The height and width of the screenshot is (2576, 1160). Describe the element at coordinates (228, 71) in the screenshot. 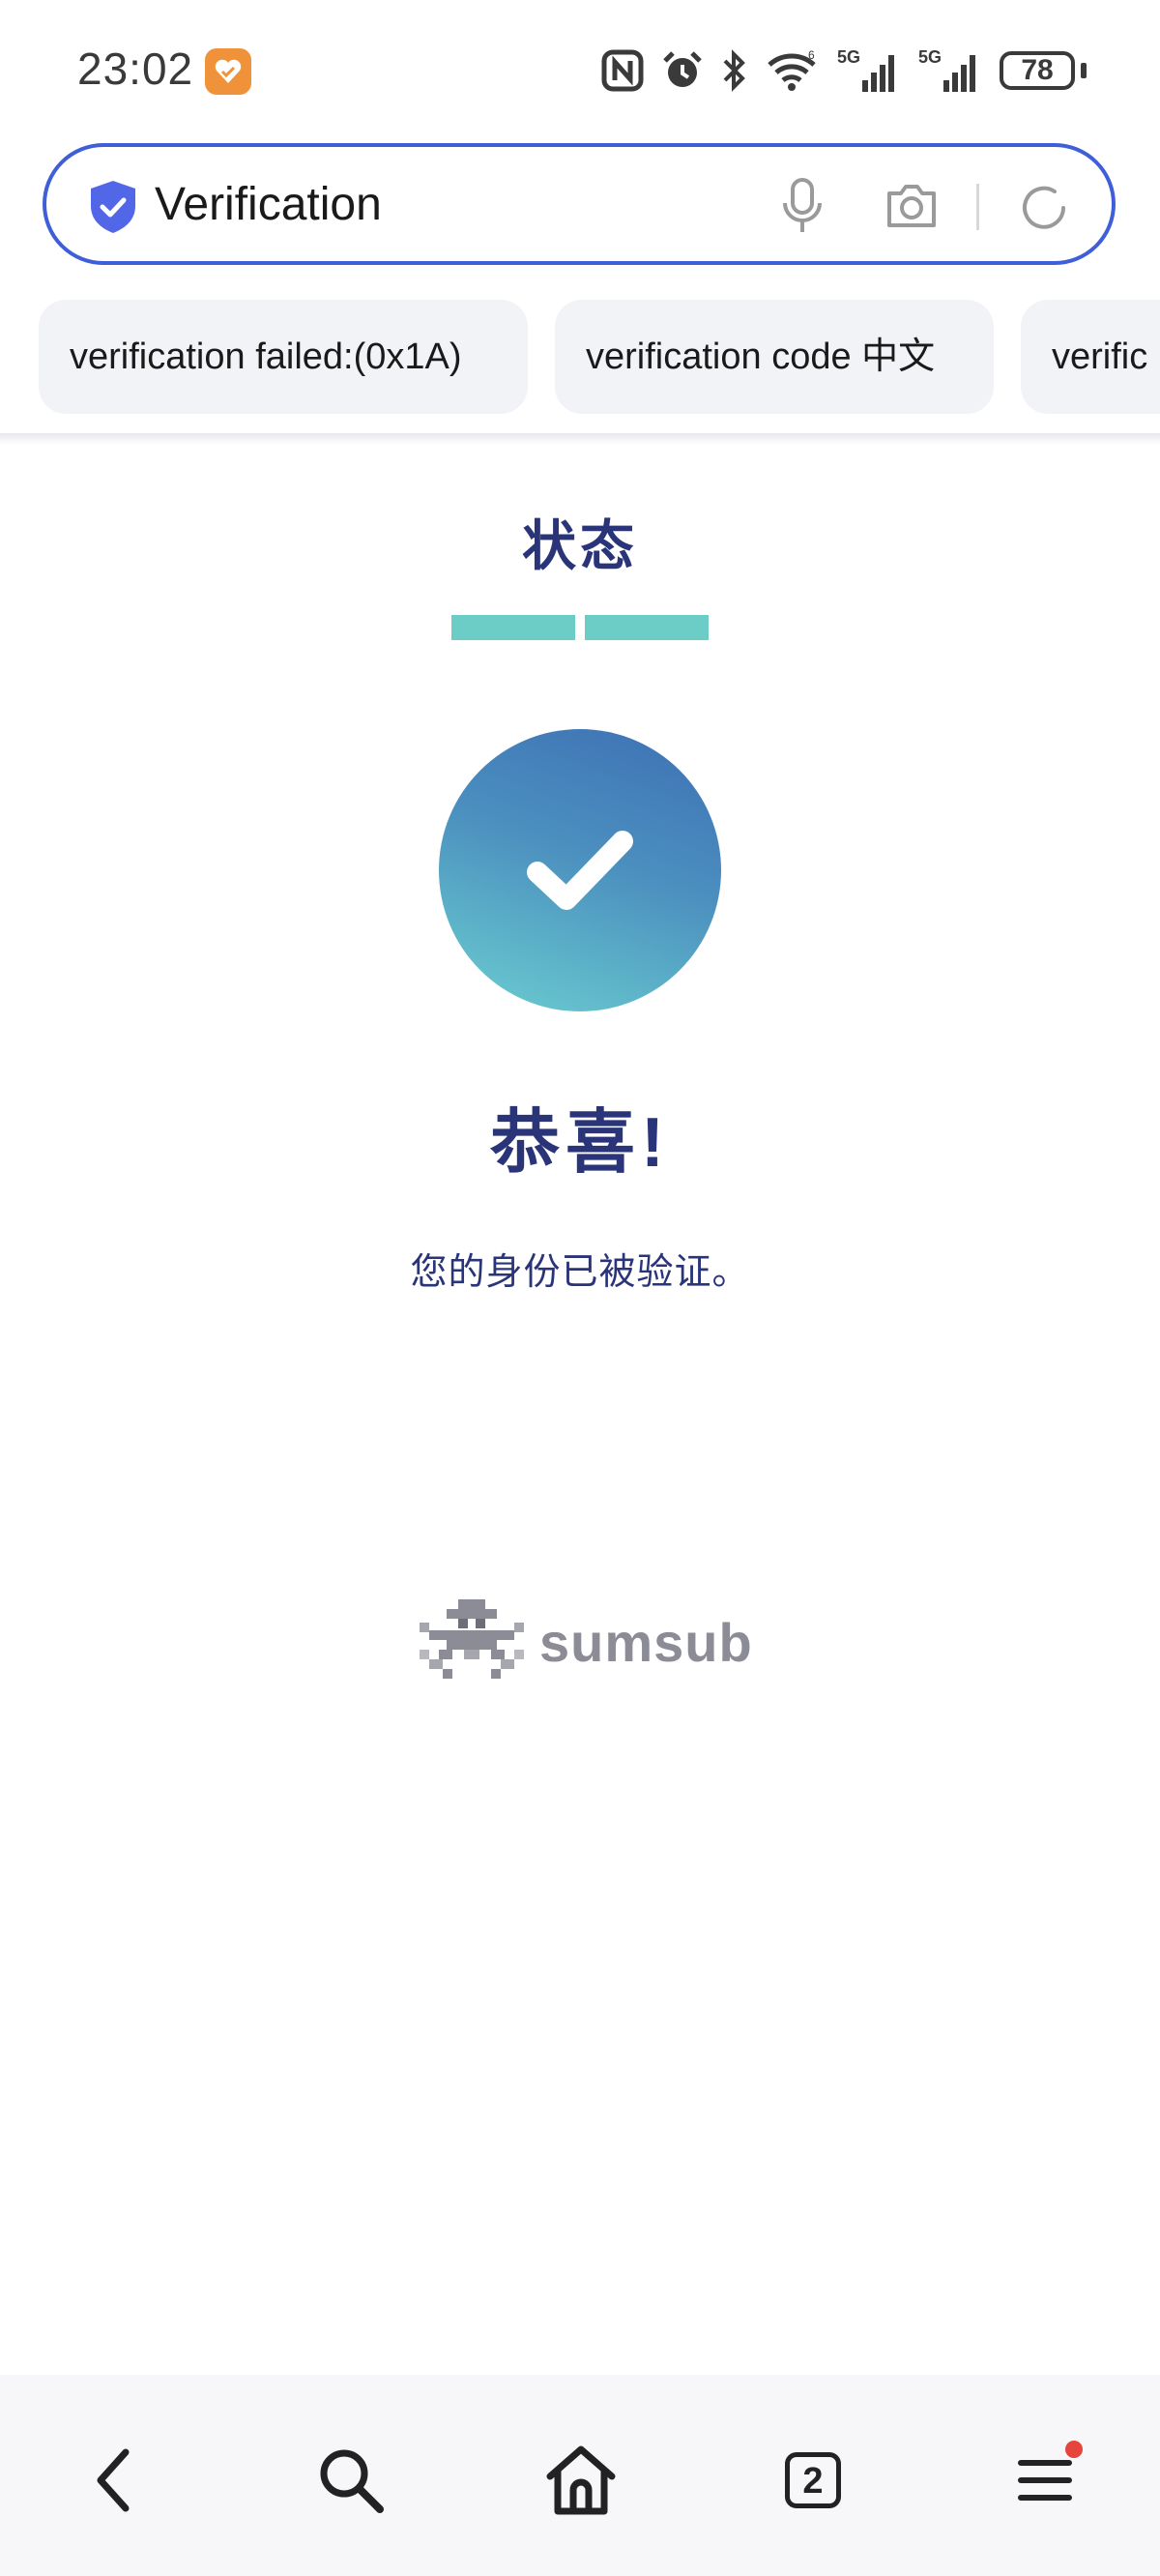

I see `app-notification-icon` at that location.